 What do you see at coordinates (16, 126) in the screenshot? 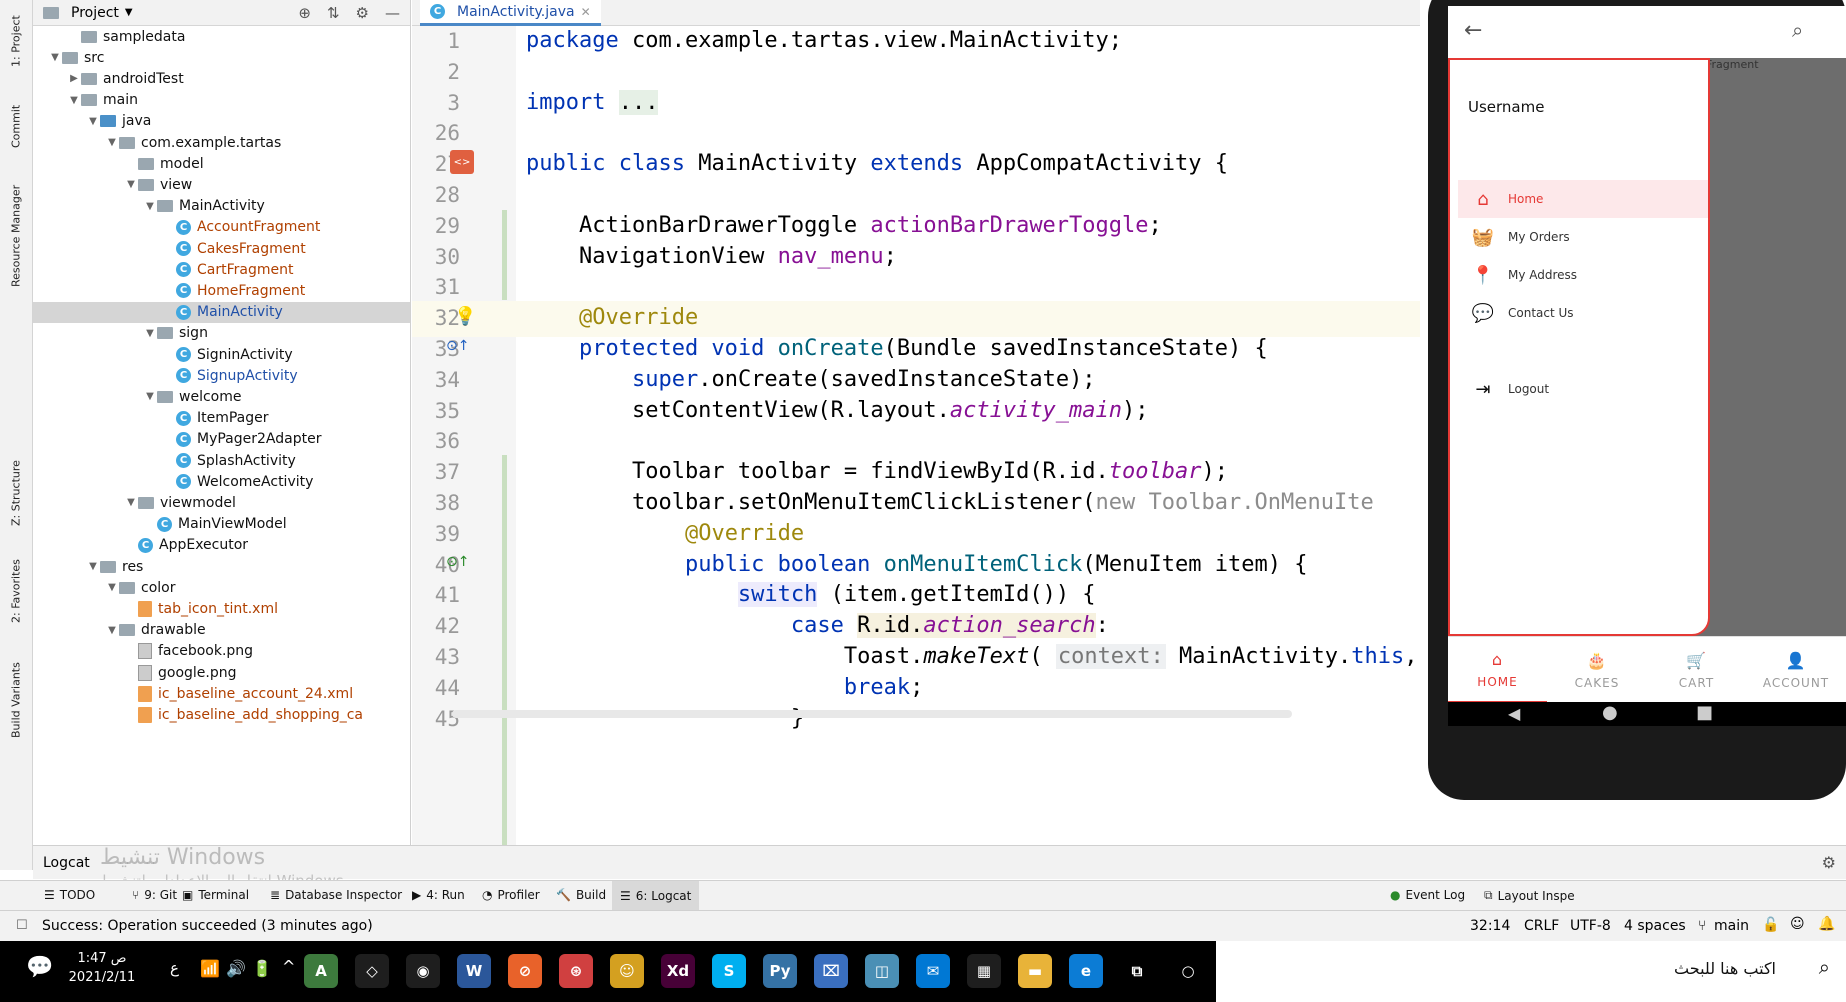
I see `tool-tab-commit: Commit` at bounding box center [16, 126].